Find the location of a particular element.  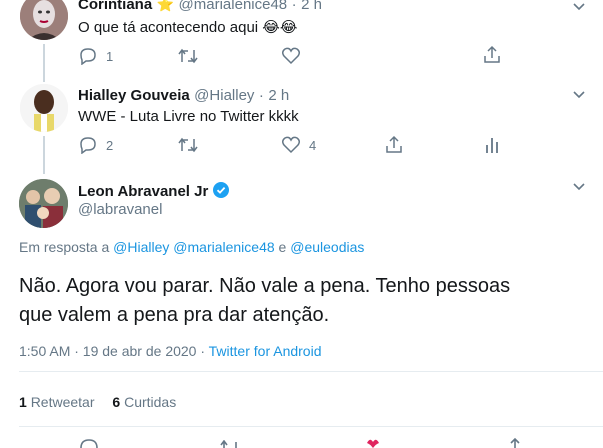

mention-link: @euleodias is located at coordinates (327, 247).